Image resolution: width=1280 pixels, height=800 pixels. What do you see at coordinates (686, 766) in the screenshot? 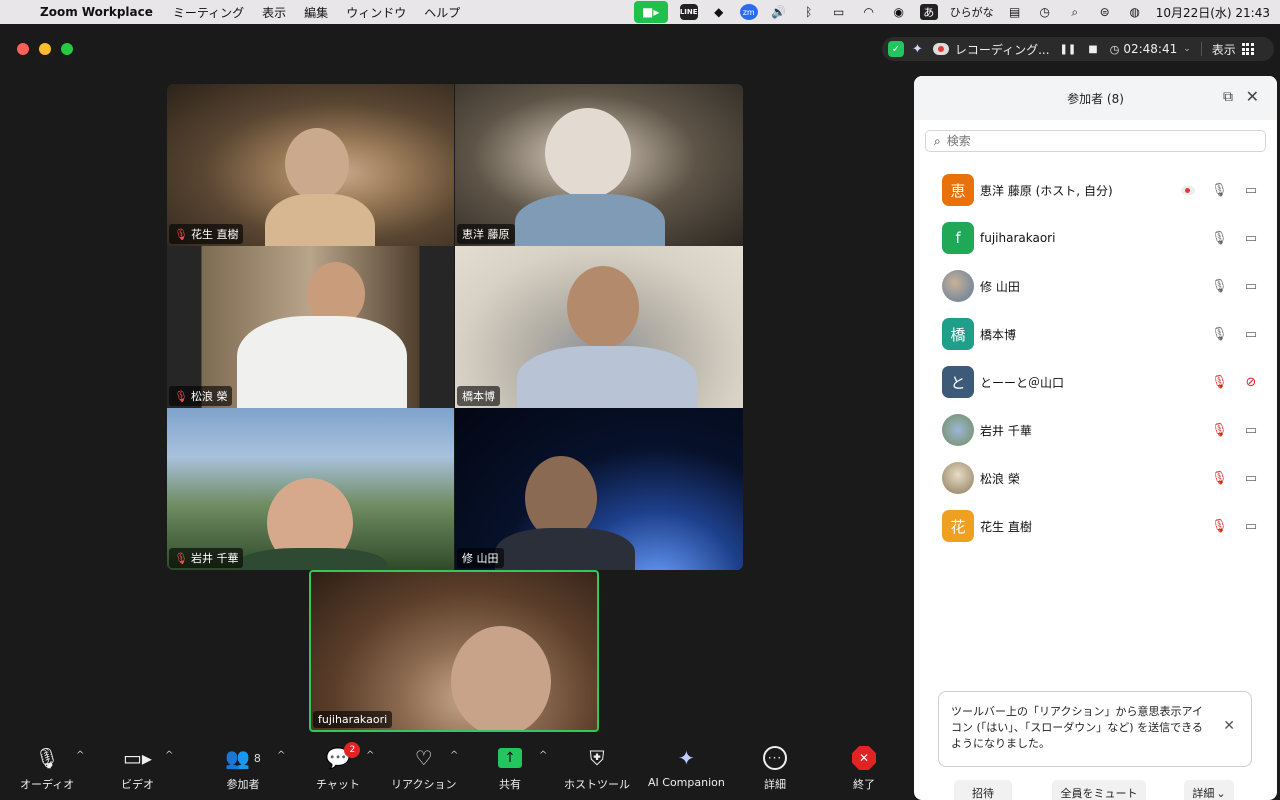
I see `ai-companion-button: ✦ AI Companion` at bounding box center [686, 766].